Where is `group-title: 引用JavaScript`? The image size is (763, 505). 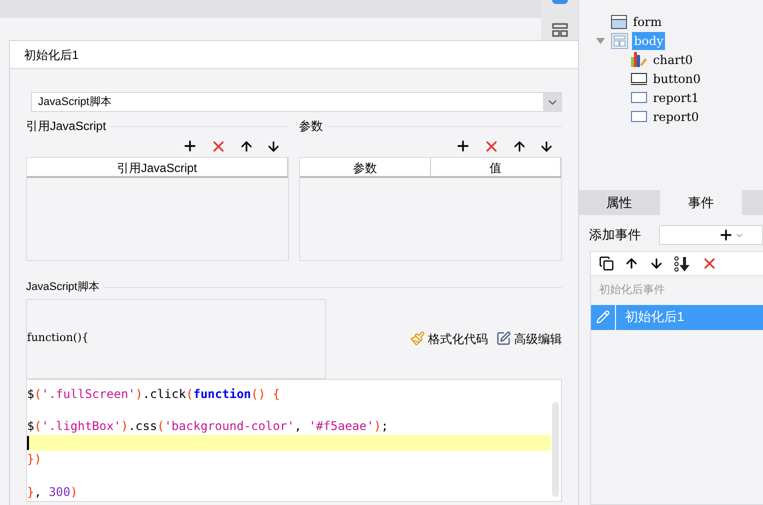
group-title: 引用JavaScript is located at coordinates (66, 126).